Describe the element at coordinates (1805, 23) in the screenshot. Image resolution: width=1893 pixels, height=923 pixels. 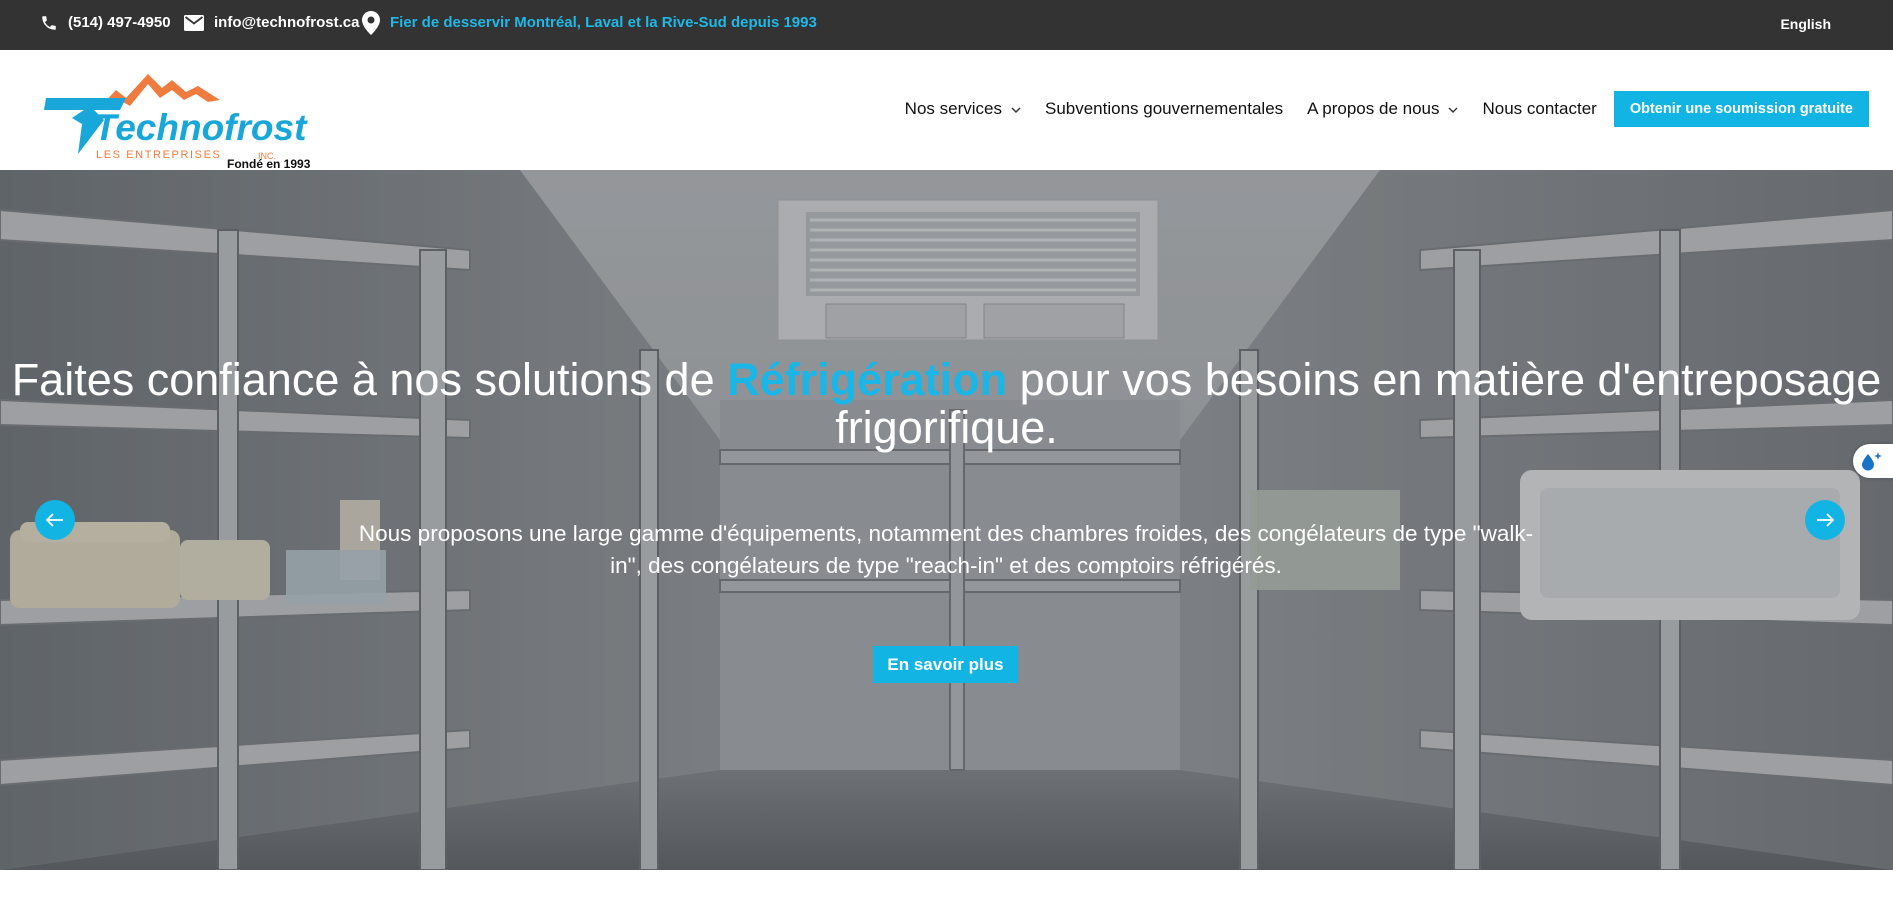
I see `language-switch: English` at that location.